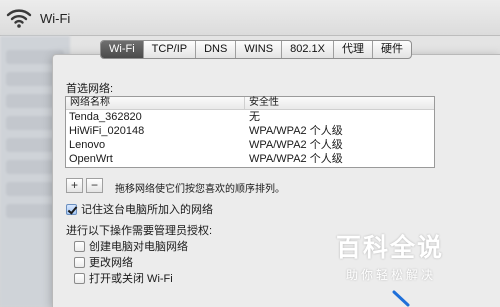  Describe the element at coordinates (94, 185) in the screenshot. I see `remove-network-button: −` at that location.